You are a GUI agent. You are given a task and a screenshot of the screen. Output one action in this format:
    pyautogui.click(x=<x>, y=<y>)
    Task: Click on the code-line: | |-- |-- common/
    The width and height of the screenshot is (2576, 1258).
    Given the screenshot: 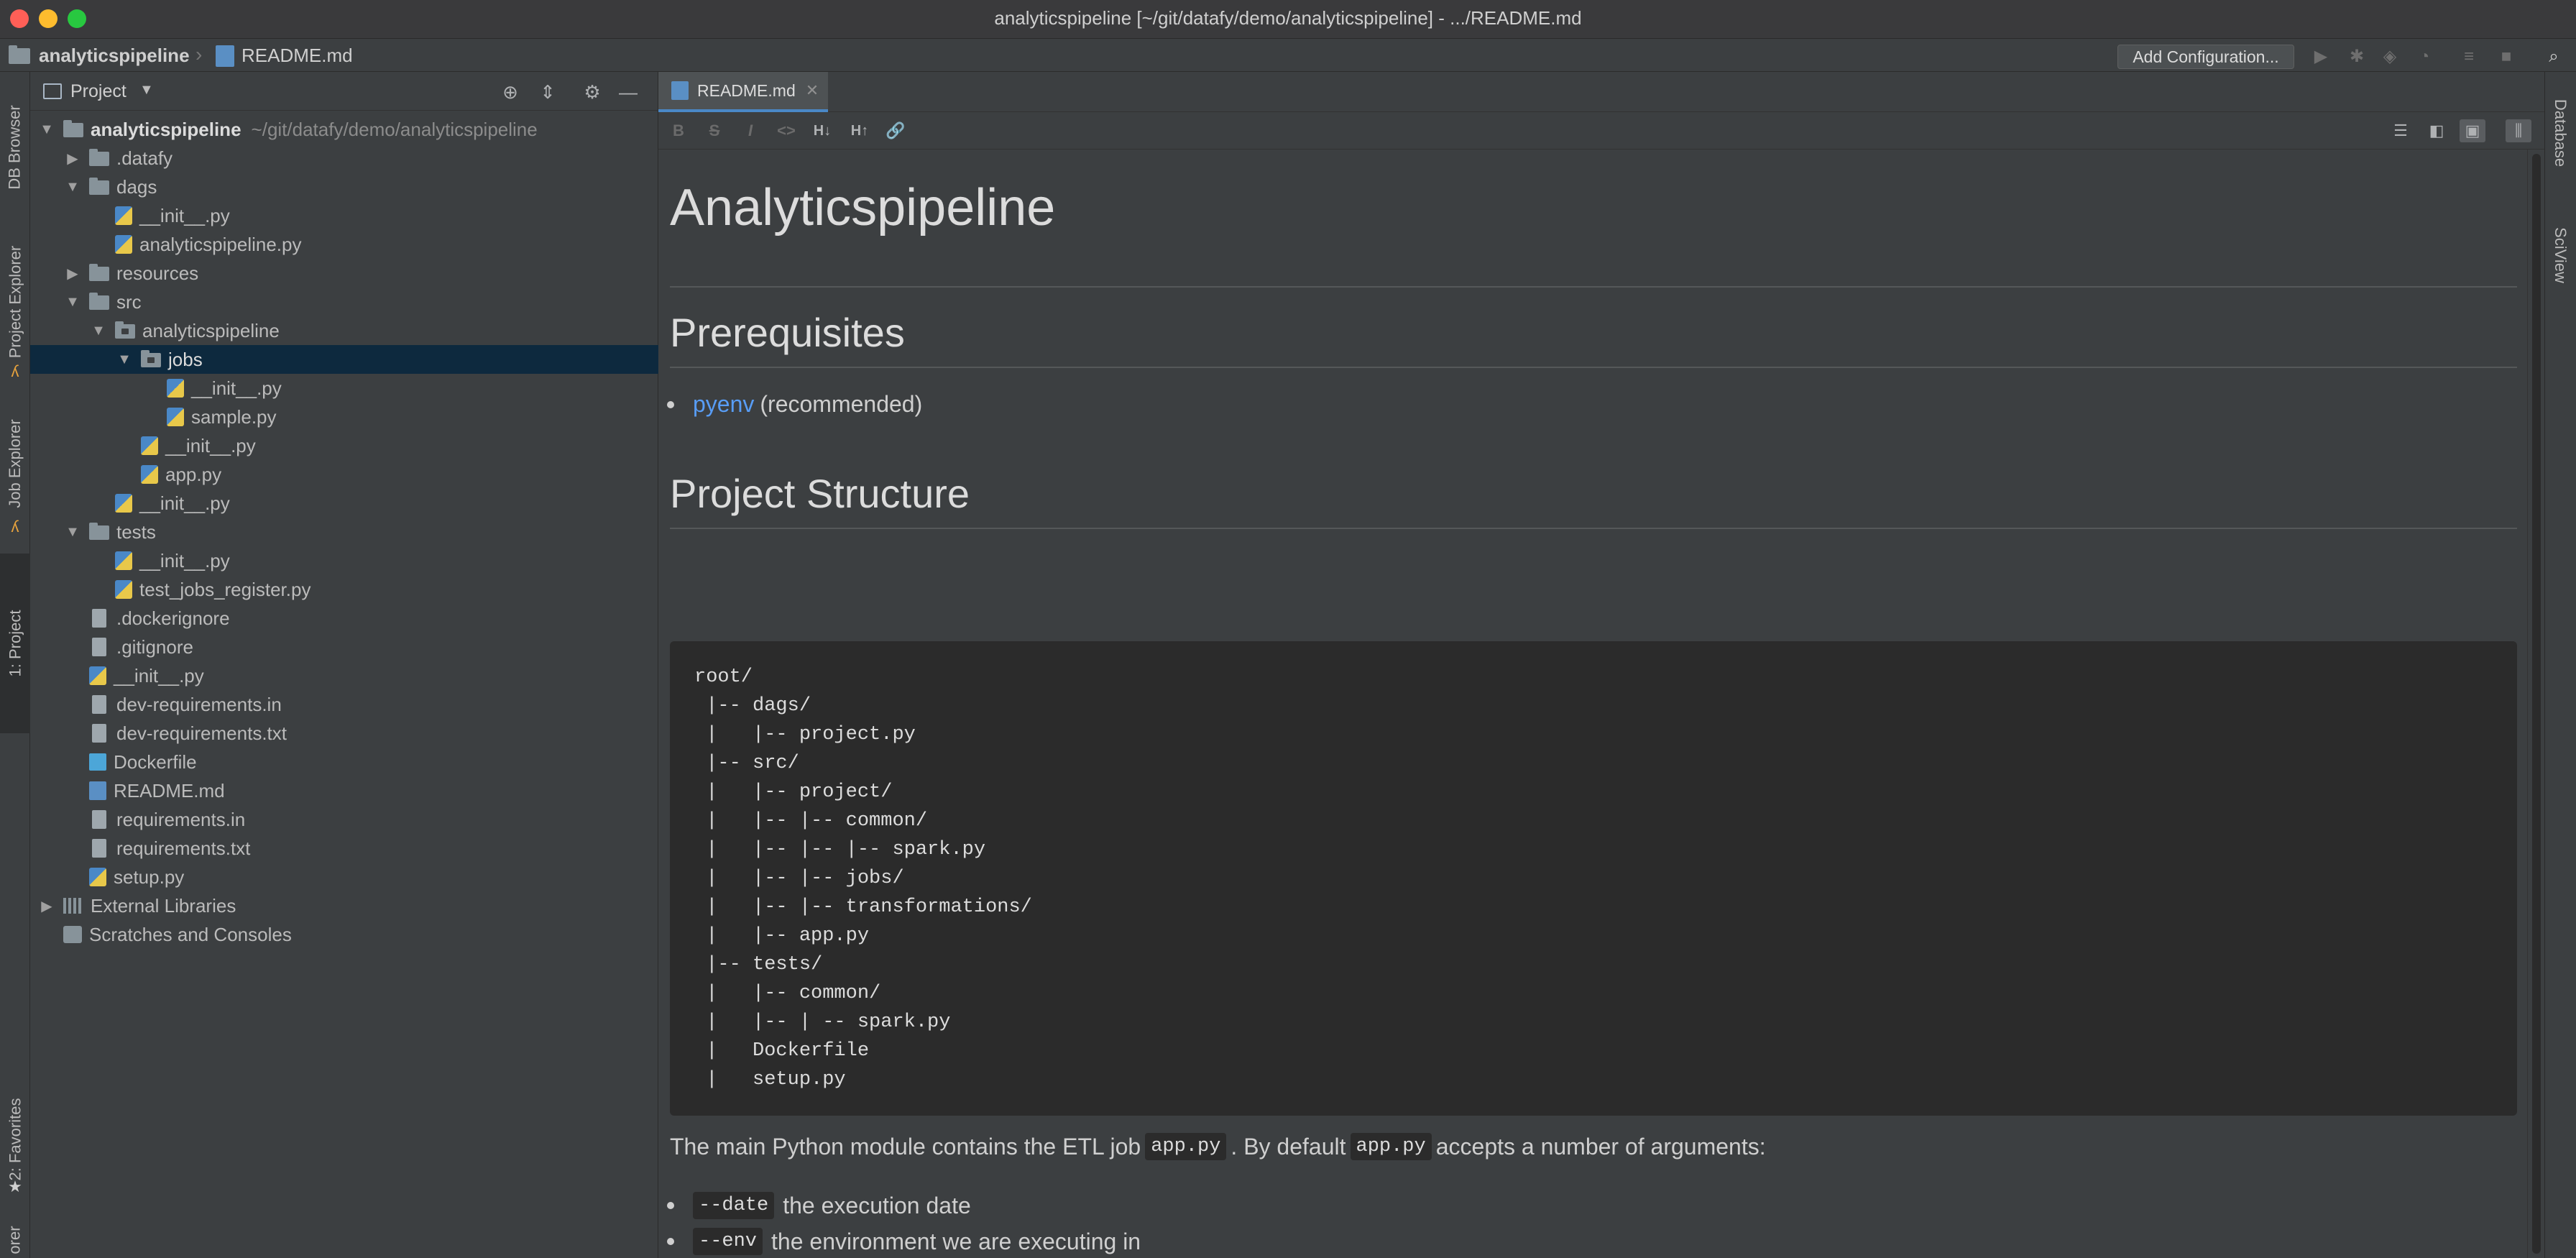 What is the action you would take?
    pyautogui.click(x=811, y=821)
    